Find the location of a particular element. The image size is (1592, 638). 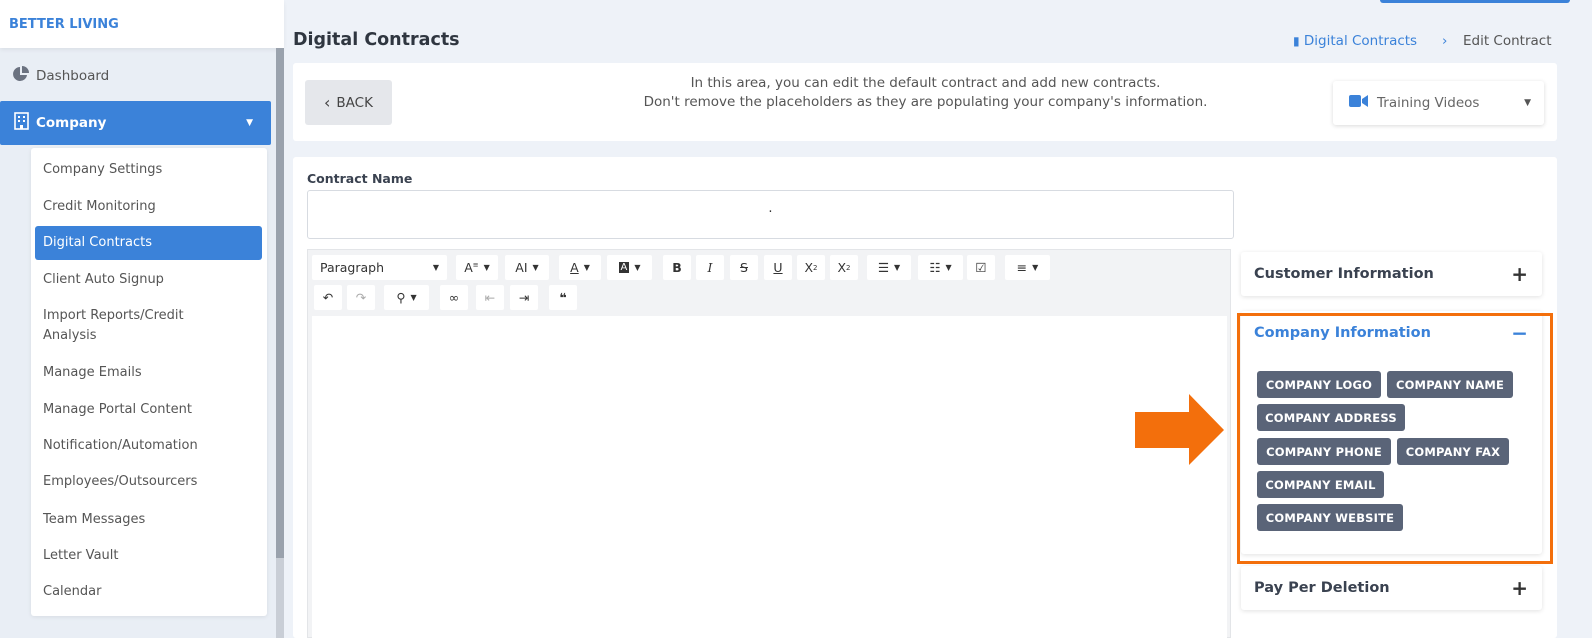

alignment-button: ≡ ▼ is located at coordinates (1027, 267).